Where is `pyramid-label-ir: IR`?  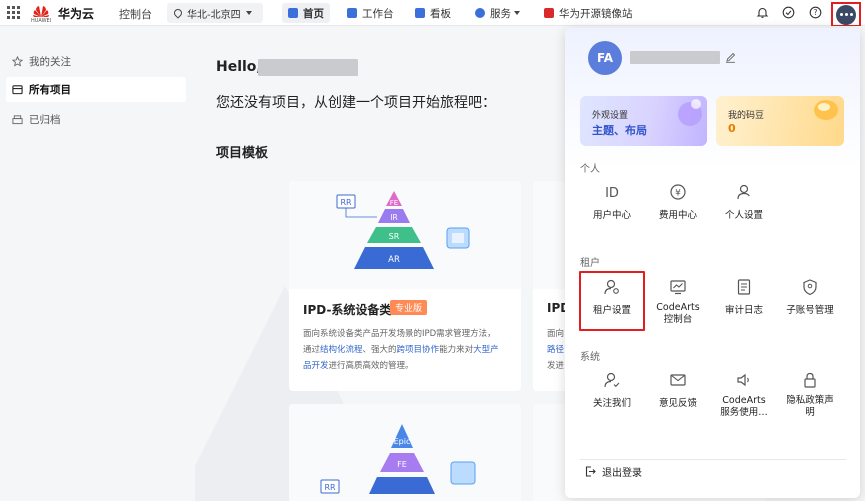
pyramid-label-ir: IR is located at coordinates (393, 217).